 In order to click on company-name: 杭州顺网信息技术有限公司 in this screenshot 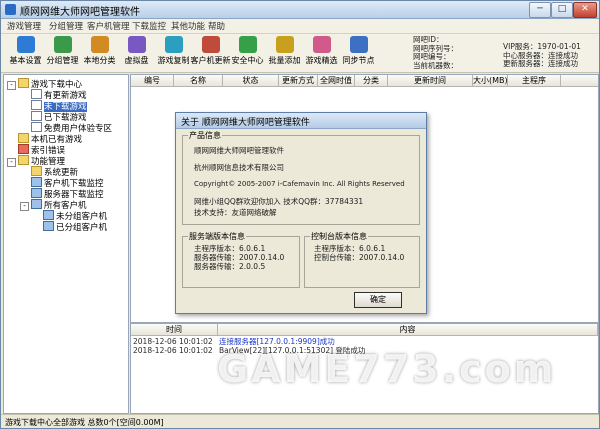, I will do `click(239, 167)`.